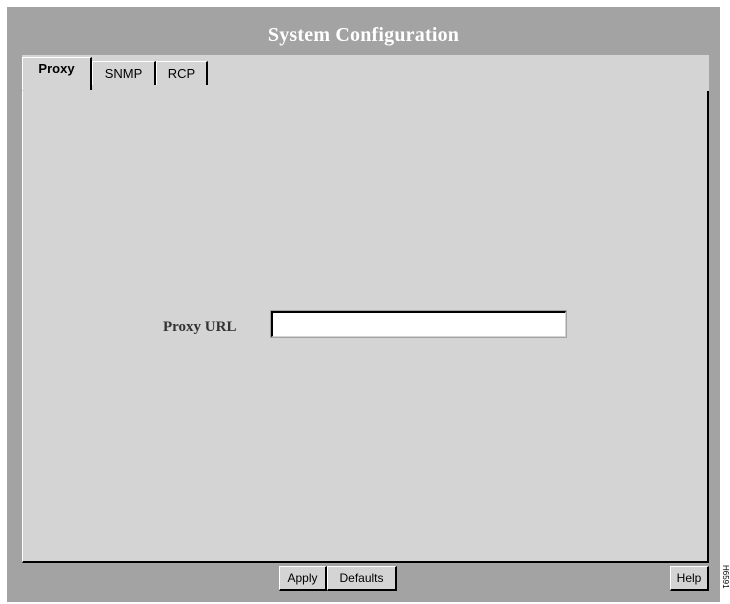 This screenshot has height=604, width=730. Describe the element at coordinates (57, 73) in the screenshot. I see `tab-proxy: Proxy` at that location.